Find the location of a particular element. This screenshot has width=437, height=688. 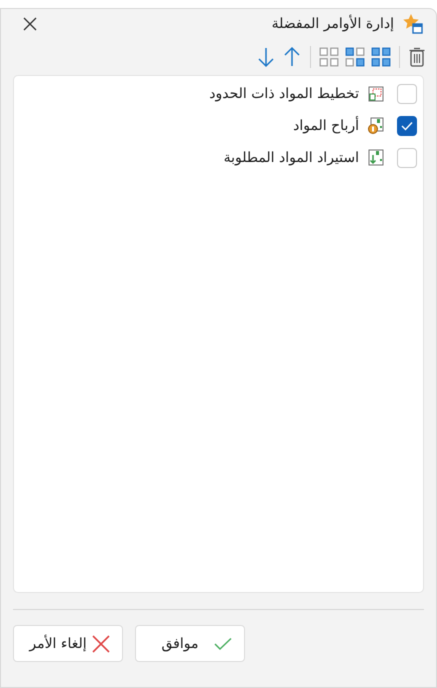

cancel-button: إلغاء الأمر is located at coordinates (68, 643).